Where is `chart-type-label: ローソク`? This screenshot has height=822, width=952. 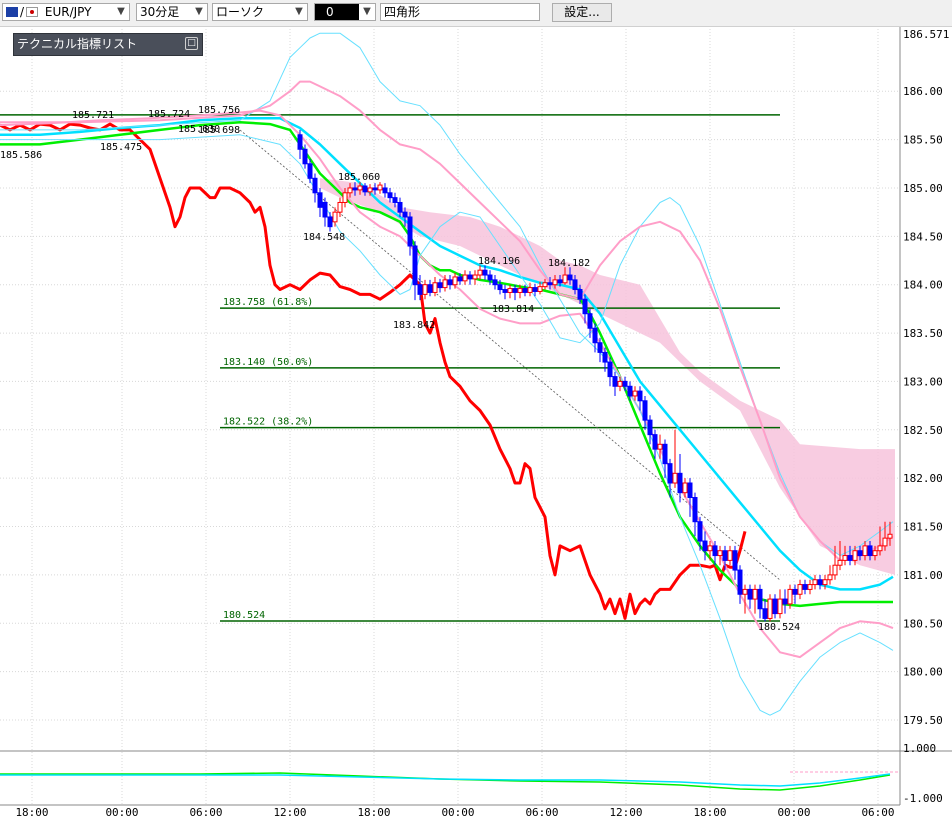 chart-type-label: ローソク is located at coordinates (240, 12).